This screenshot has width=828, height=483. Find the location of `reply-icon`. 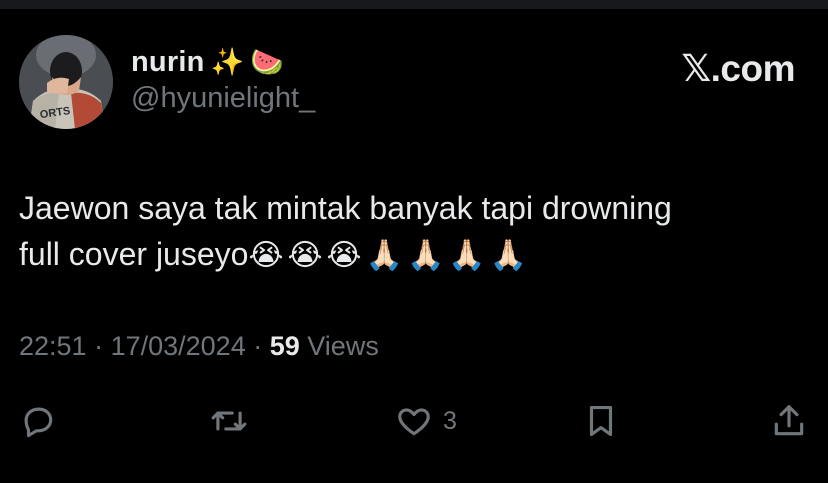

reply-icon is located at coordinates (38, 422).